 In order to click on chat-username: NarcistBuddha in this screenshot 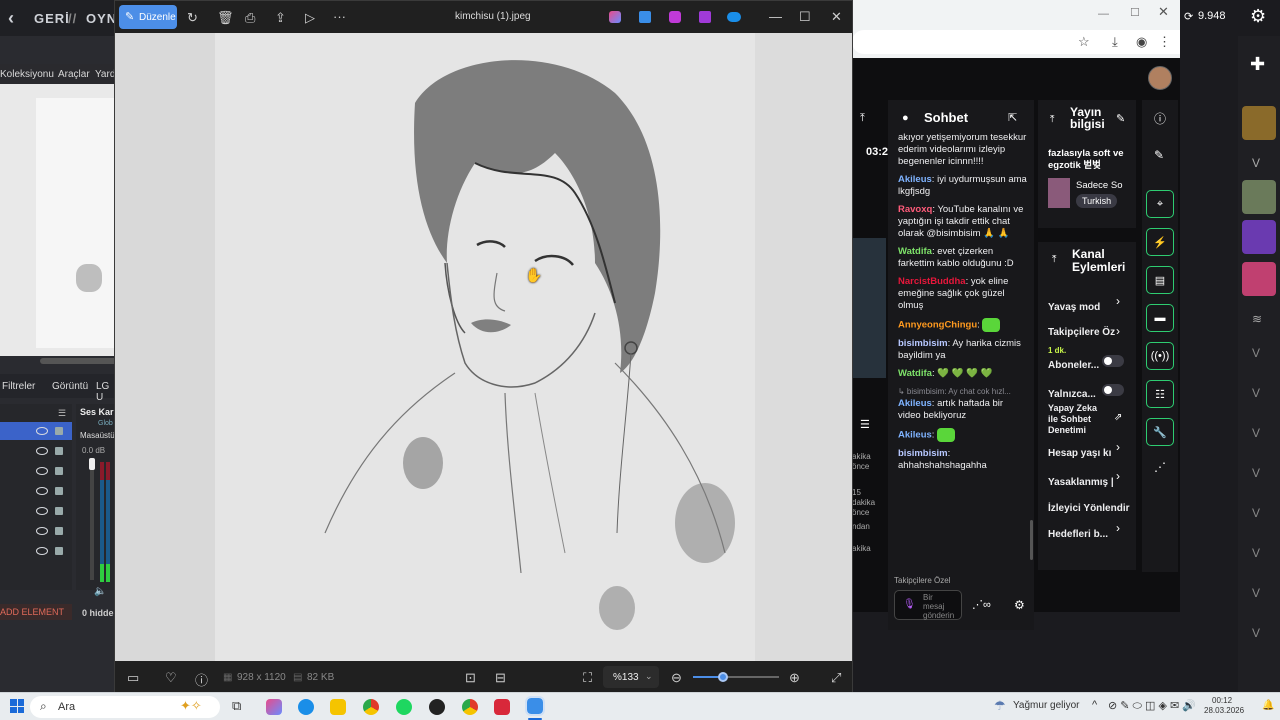, I will do `click(932, 281)`.